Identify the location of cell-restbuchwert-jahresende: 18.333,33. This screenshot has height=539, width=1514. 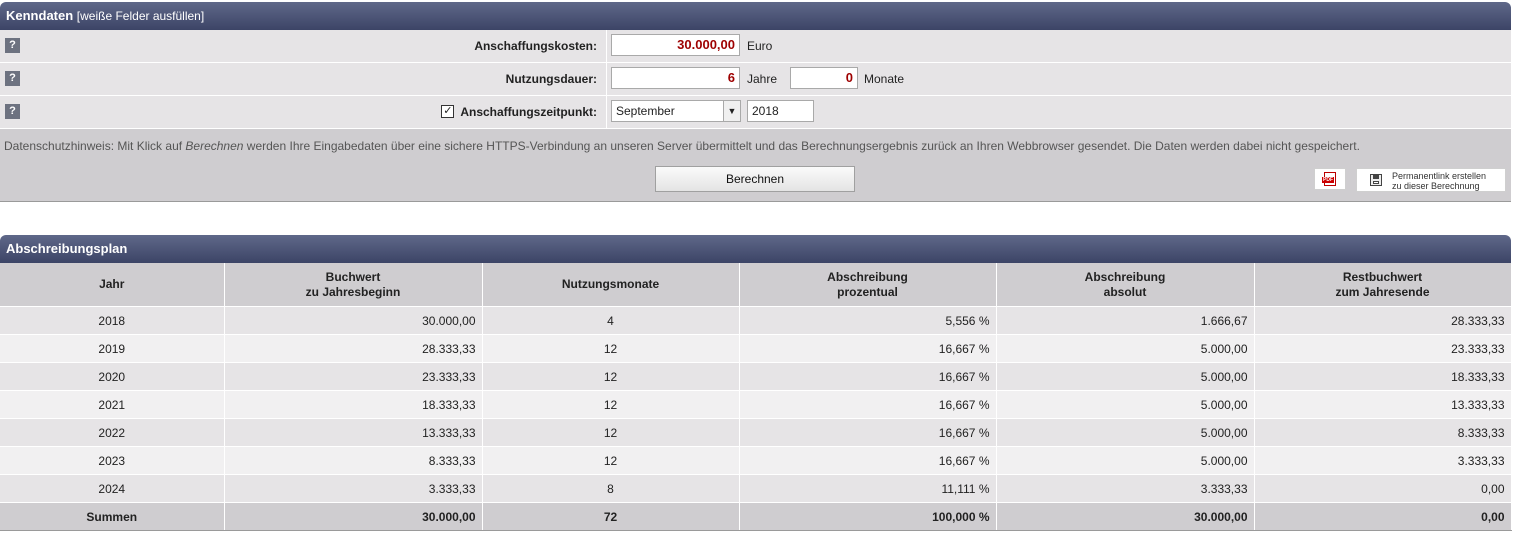
(1383, 376).